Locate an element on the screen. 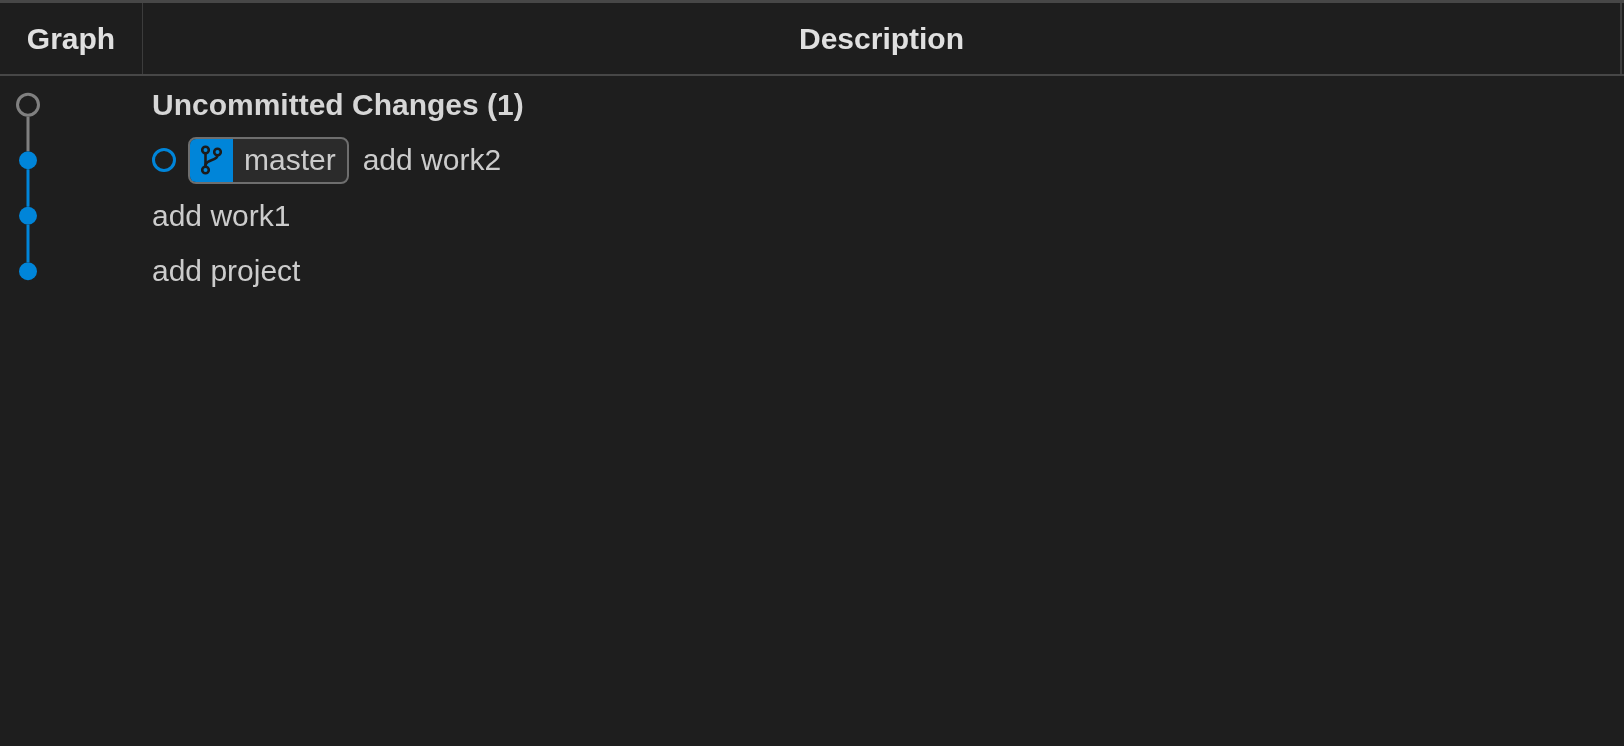 Image resolution: width=1624 pixels, height=746 pixels. column-header: Description is located at coordinates (882, 38).